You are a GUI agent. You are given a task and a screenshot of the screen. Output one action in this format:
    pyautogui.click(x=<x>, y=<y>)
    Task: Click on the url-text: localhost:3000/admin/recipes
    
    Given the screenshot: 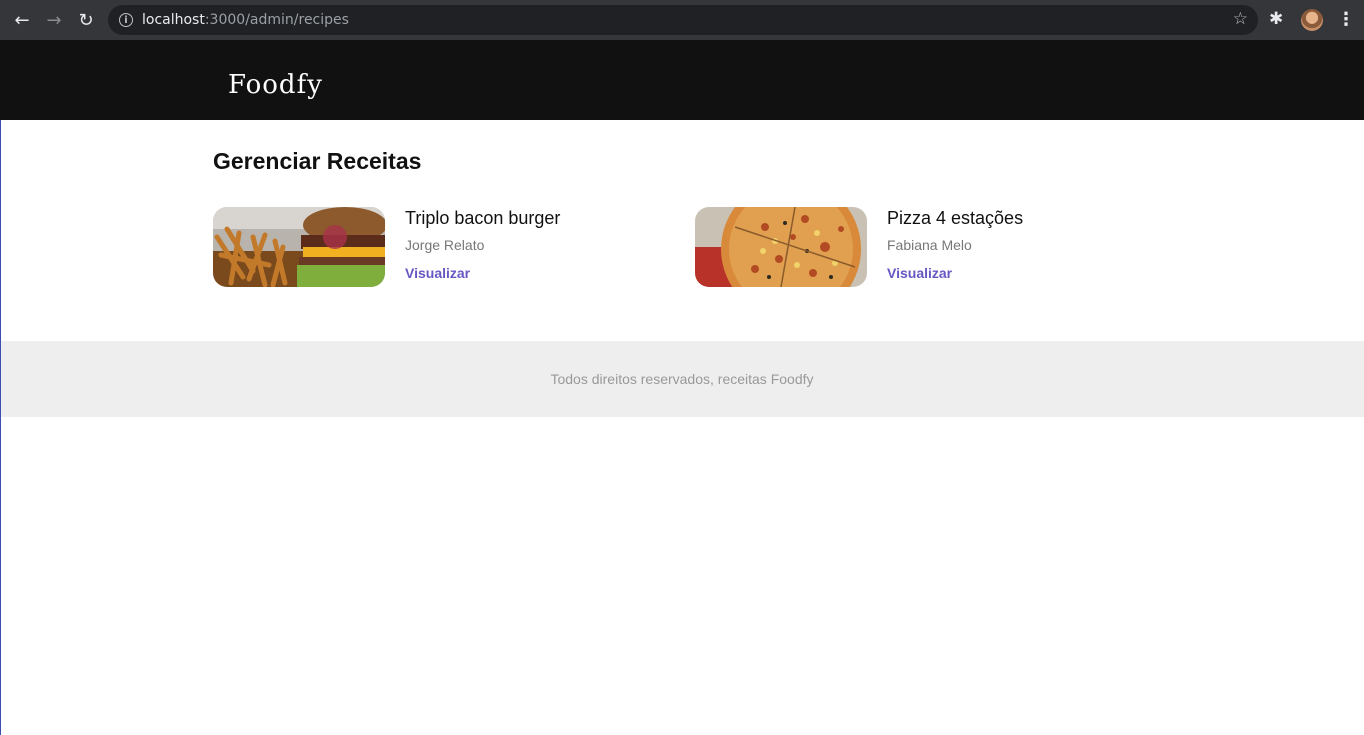 What is the action you would take?
    pyautogui.click(x=245, y=20)
    